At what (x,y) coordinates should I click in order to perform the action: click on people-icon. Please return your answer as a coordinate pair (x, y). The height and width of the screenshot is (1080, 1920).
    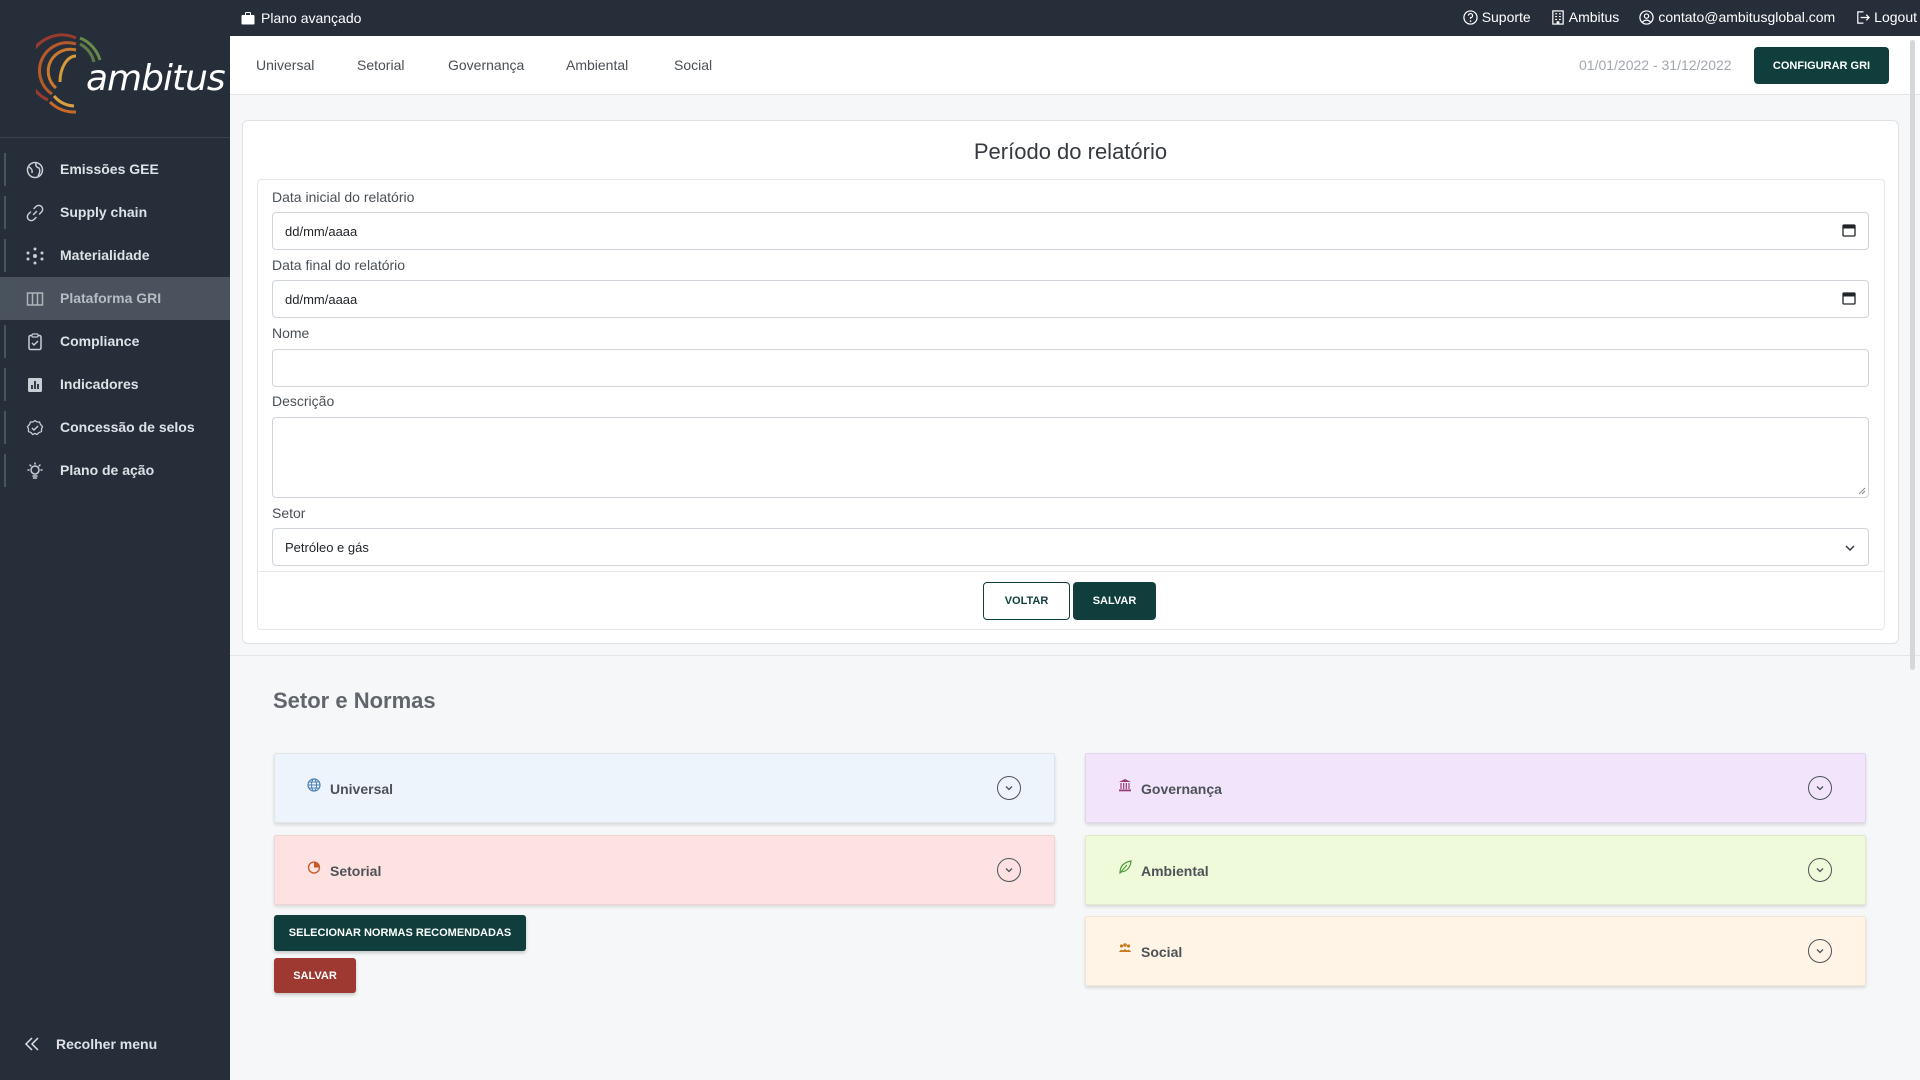
    Looking at the image, I should click on (1125, 947).